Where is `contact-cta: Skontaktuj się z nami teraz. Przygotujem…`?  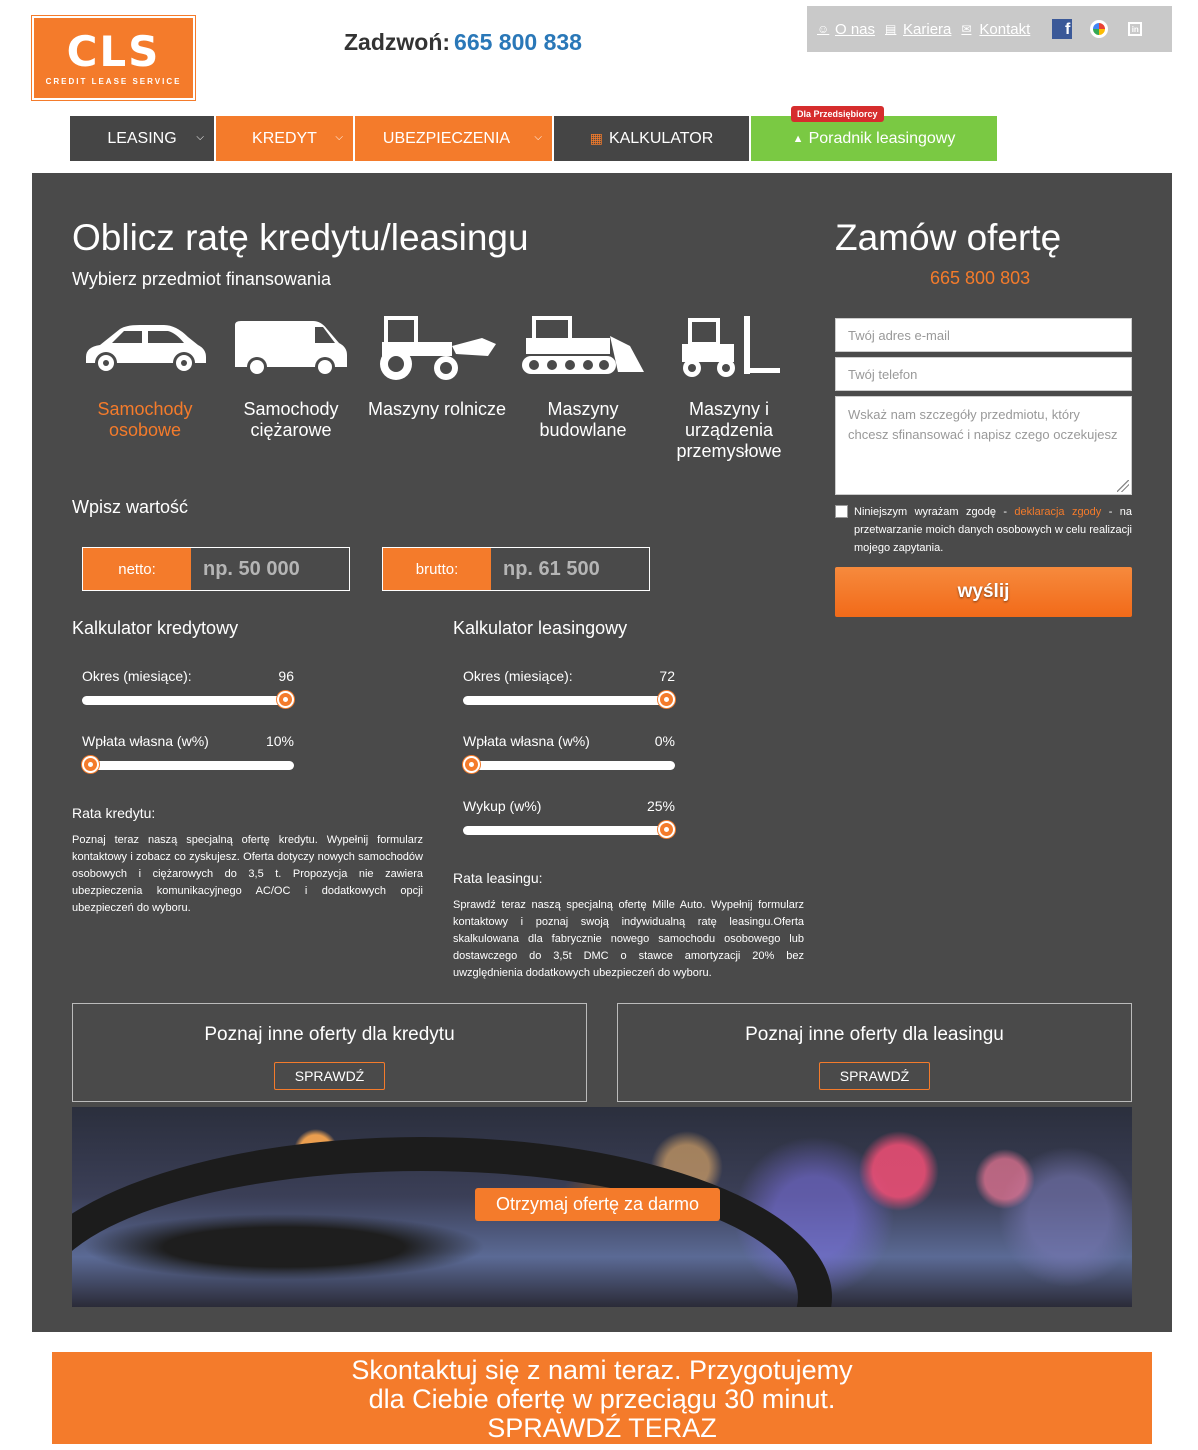 contact-cta: Skontaktuj się z nami teraz. Przygotujem… is located at coordinates (602, 1398).